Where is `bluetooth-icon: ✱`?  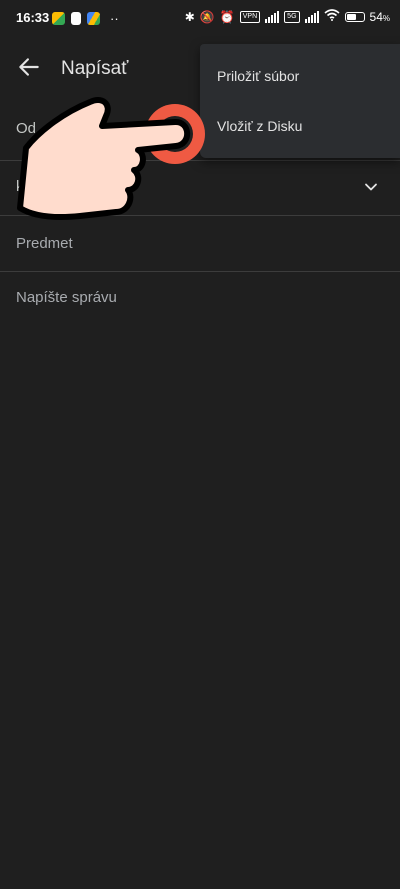
bluetooth-icon: ✱ is located at coordinates (189, 16).